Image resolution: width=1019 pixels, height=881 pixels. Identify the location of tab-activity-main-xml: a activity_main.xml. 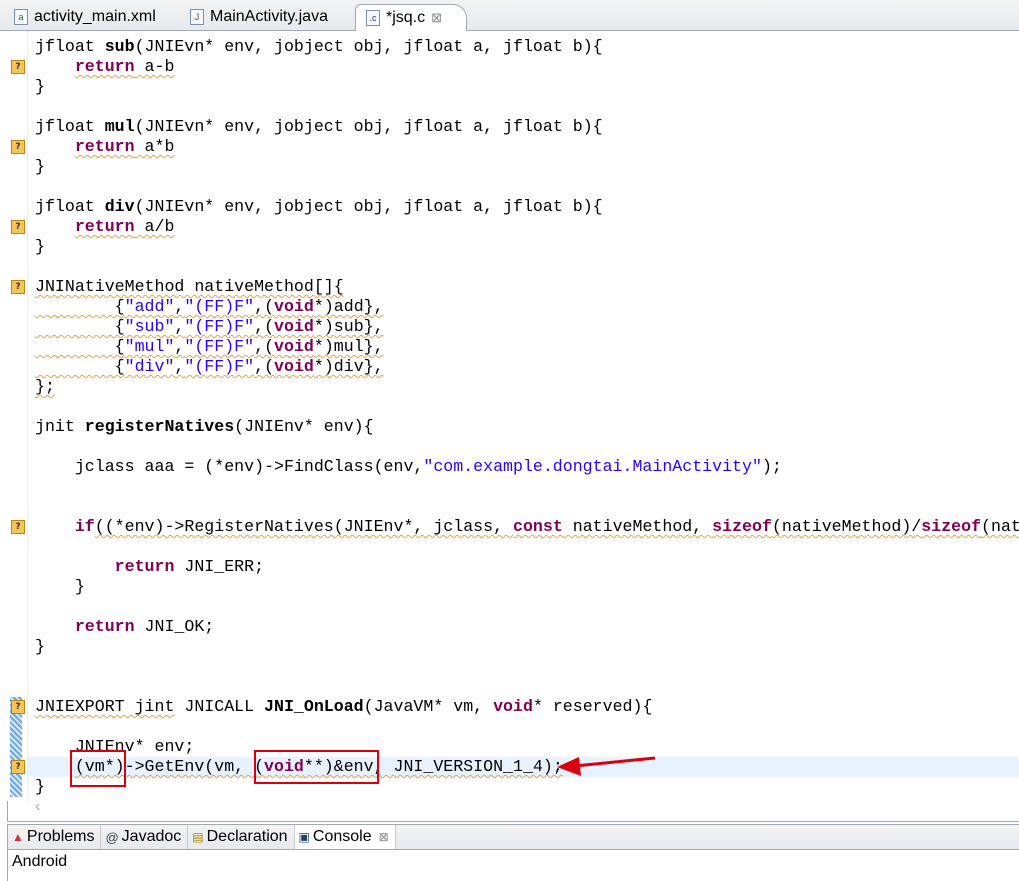
(93, 17).